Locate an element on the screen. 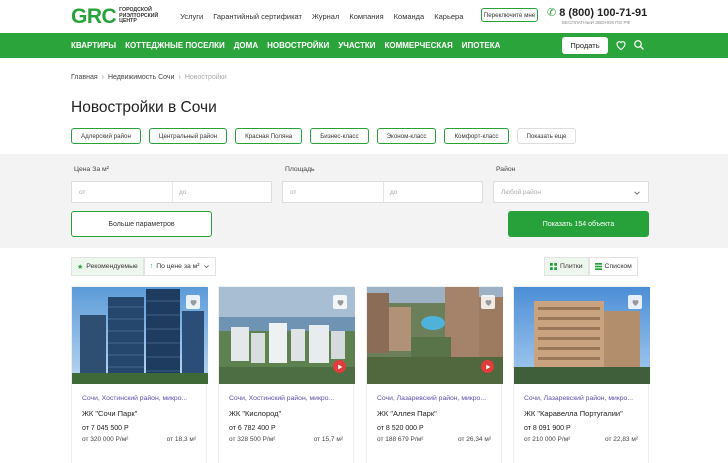 The height and width of the screenshot is (463, 728). area-to-input: до is located at coordinates (393, 192).